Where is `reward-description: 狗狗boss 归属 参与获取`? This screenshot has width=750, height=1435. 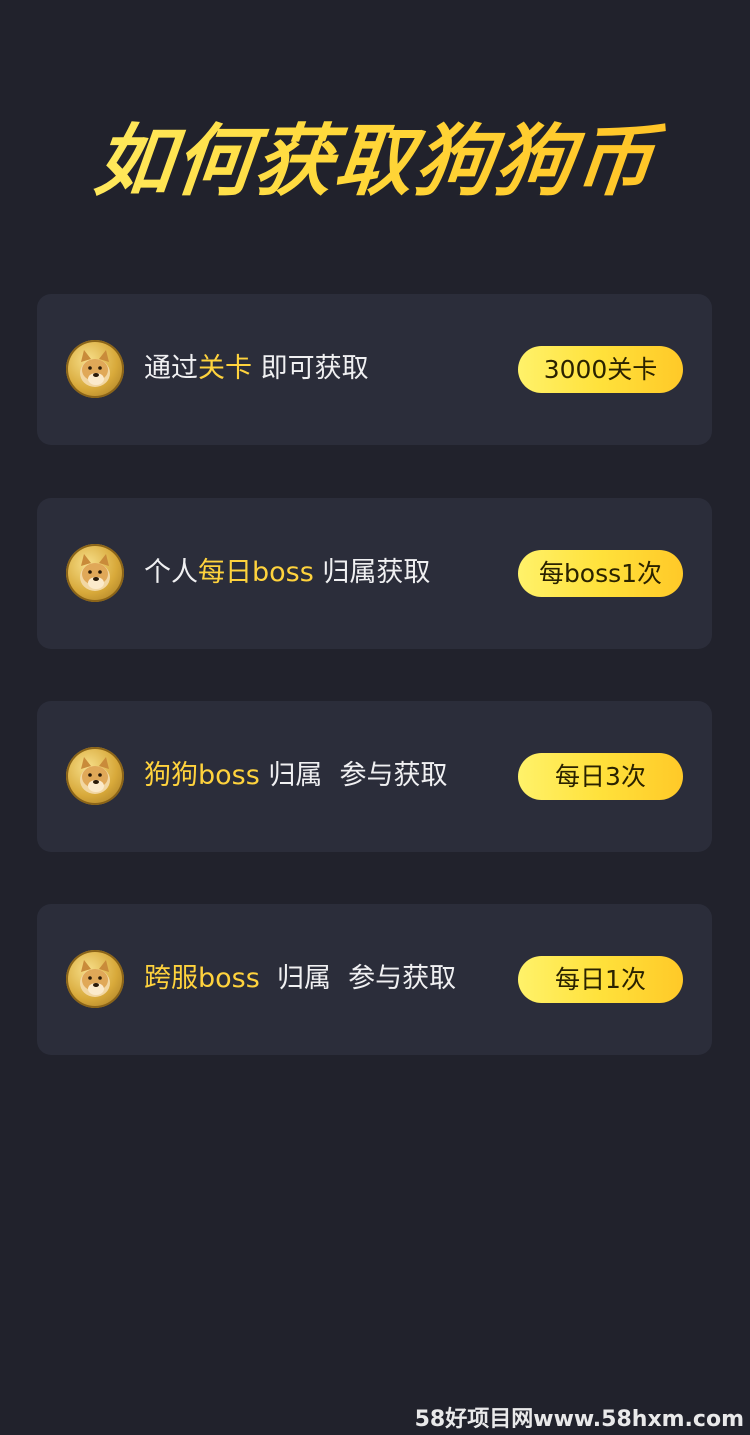
reward-description: 狗狗boss 归属 参与获取 is located at coordinates (296, 776).